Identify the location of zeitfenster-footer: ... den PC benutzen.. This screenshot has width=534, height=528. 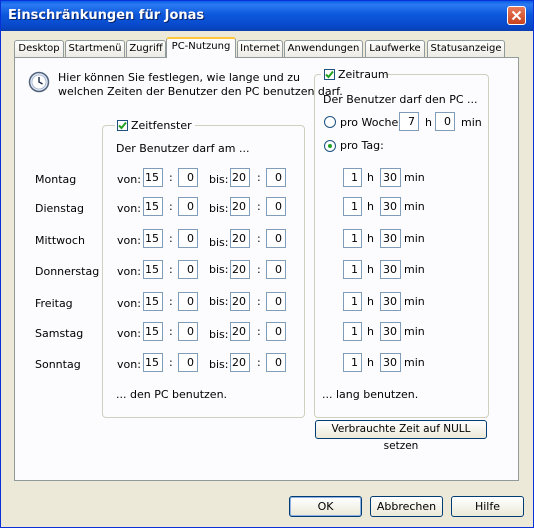
(172, 394).